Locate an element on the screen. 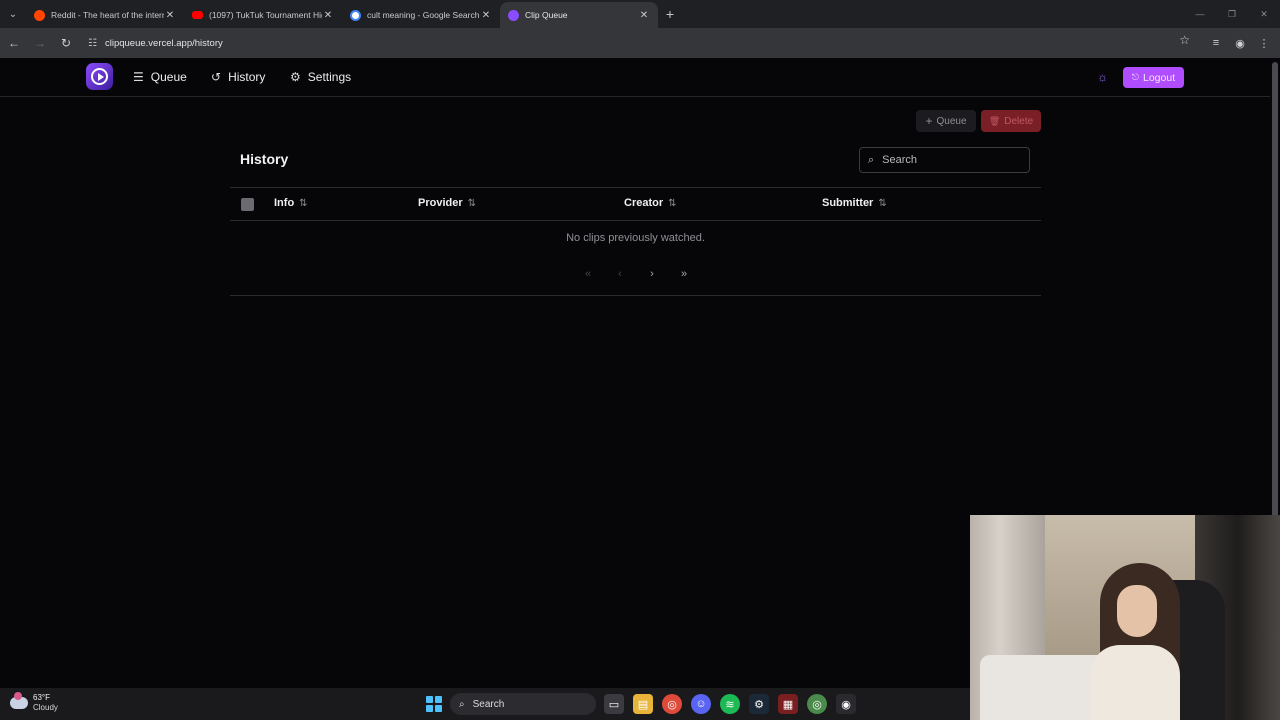 The image size is (1280, 720). toolbar-right-icons: ≡ ◉ ⋮ is located at coordinates (1240, 43).